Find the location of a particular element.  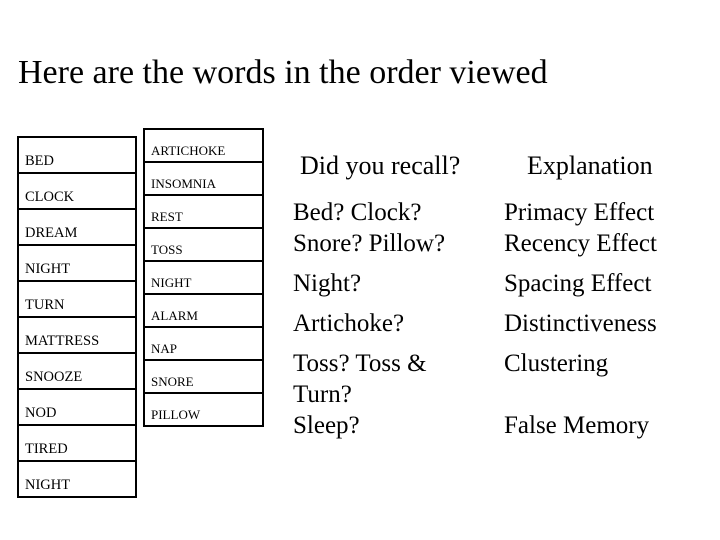

recall-column-header: Did you recall? is located at coordinates (380, 165).